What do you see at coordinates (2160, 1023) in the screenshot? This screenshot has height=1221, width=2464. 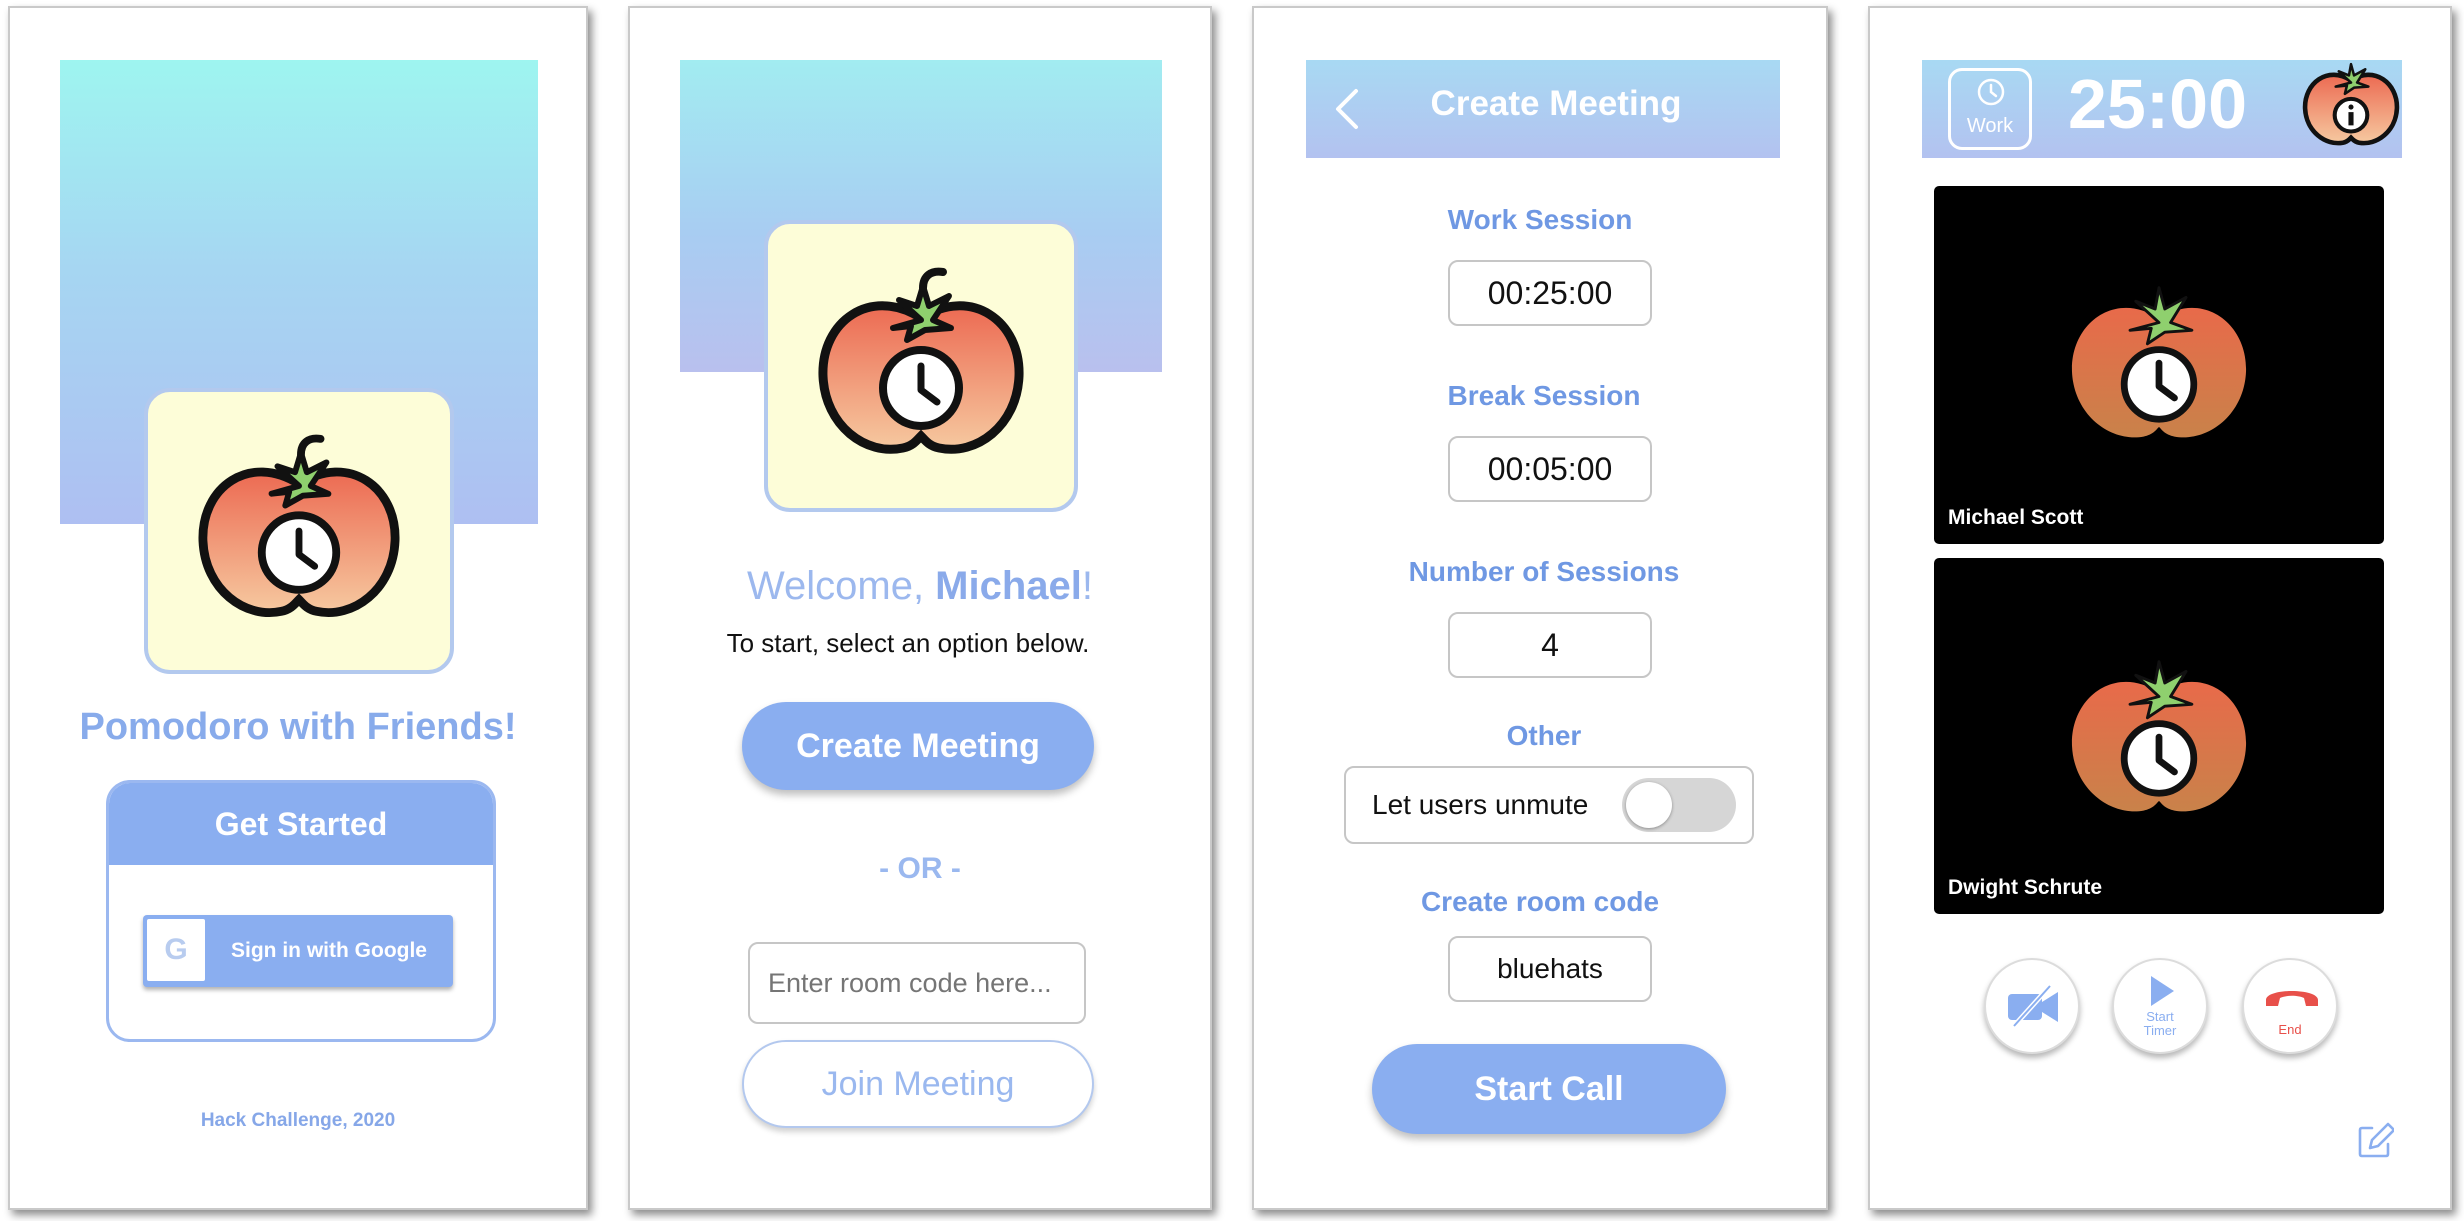 I see `start-timer-label: Start Timer` at bounding box center [2160, 1023].